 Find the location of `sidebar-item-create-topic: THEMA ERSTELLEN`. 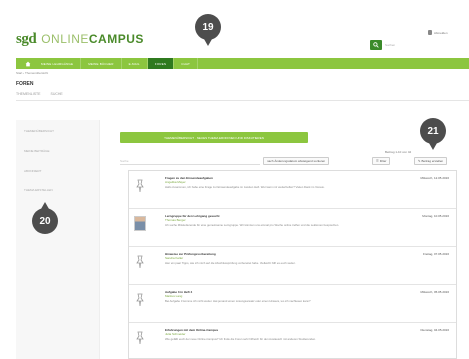

sidebar-item-create-topic: THEMA ERSTELLEN is located at coordinates (38, 190).